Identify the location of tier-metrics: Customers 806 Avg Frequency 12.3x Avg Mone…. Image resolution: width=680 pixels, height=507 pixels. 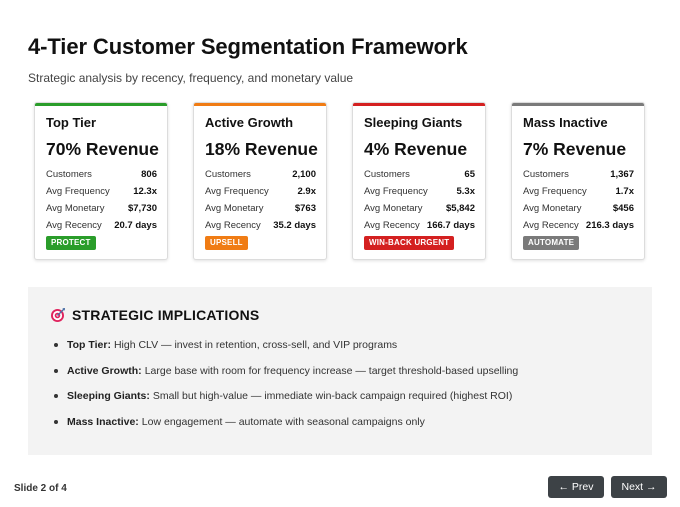
(101, 200).